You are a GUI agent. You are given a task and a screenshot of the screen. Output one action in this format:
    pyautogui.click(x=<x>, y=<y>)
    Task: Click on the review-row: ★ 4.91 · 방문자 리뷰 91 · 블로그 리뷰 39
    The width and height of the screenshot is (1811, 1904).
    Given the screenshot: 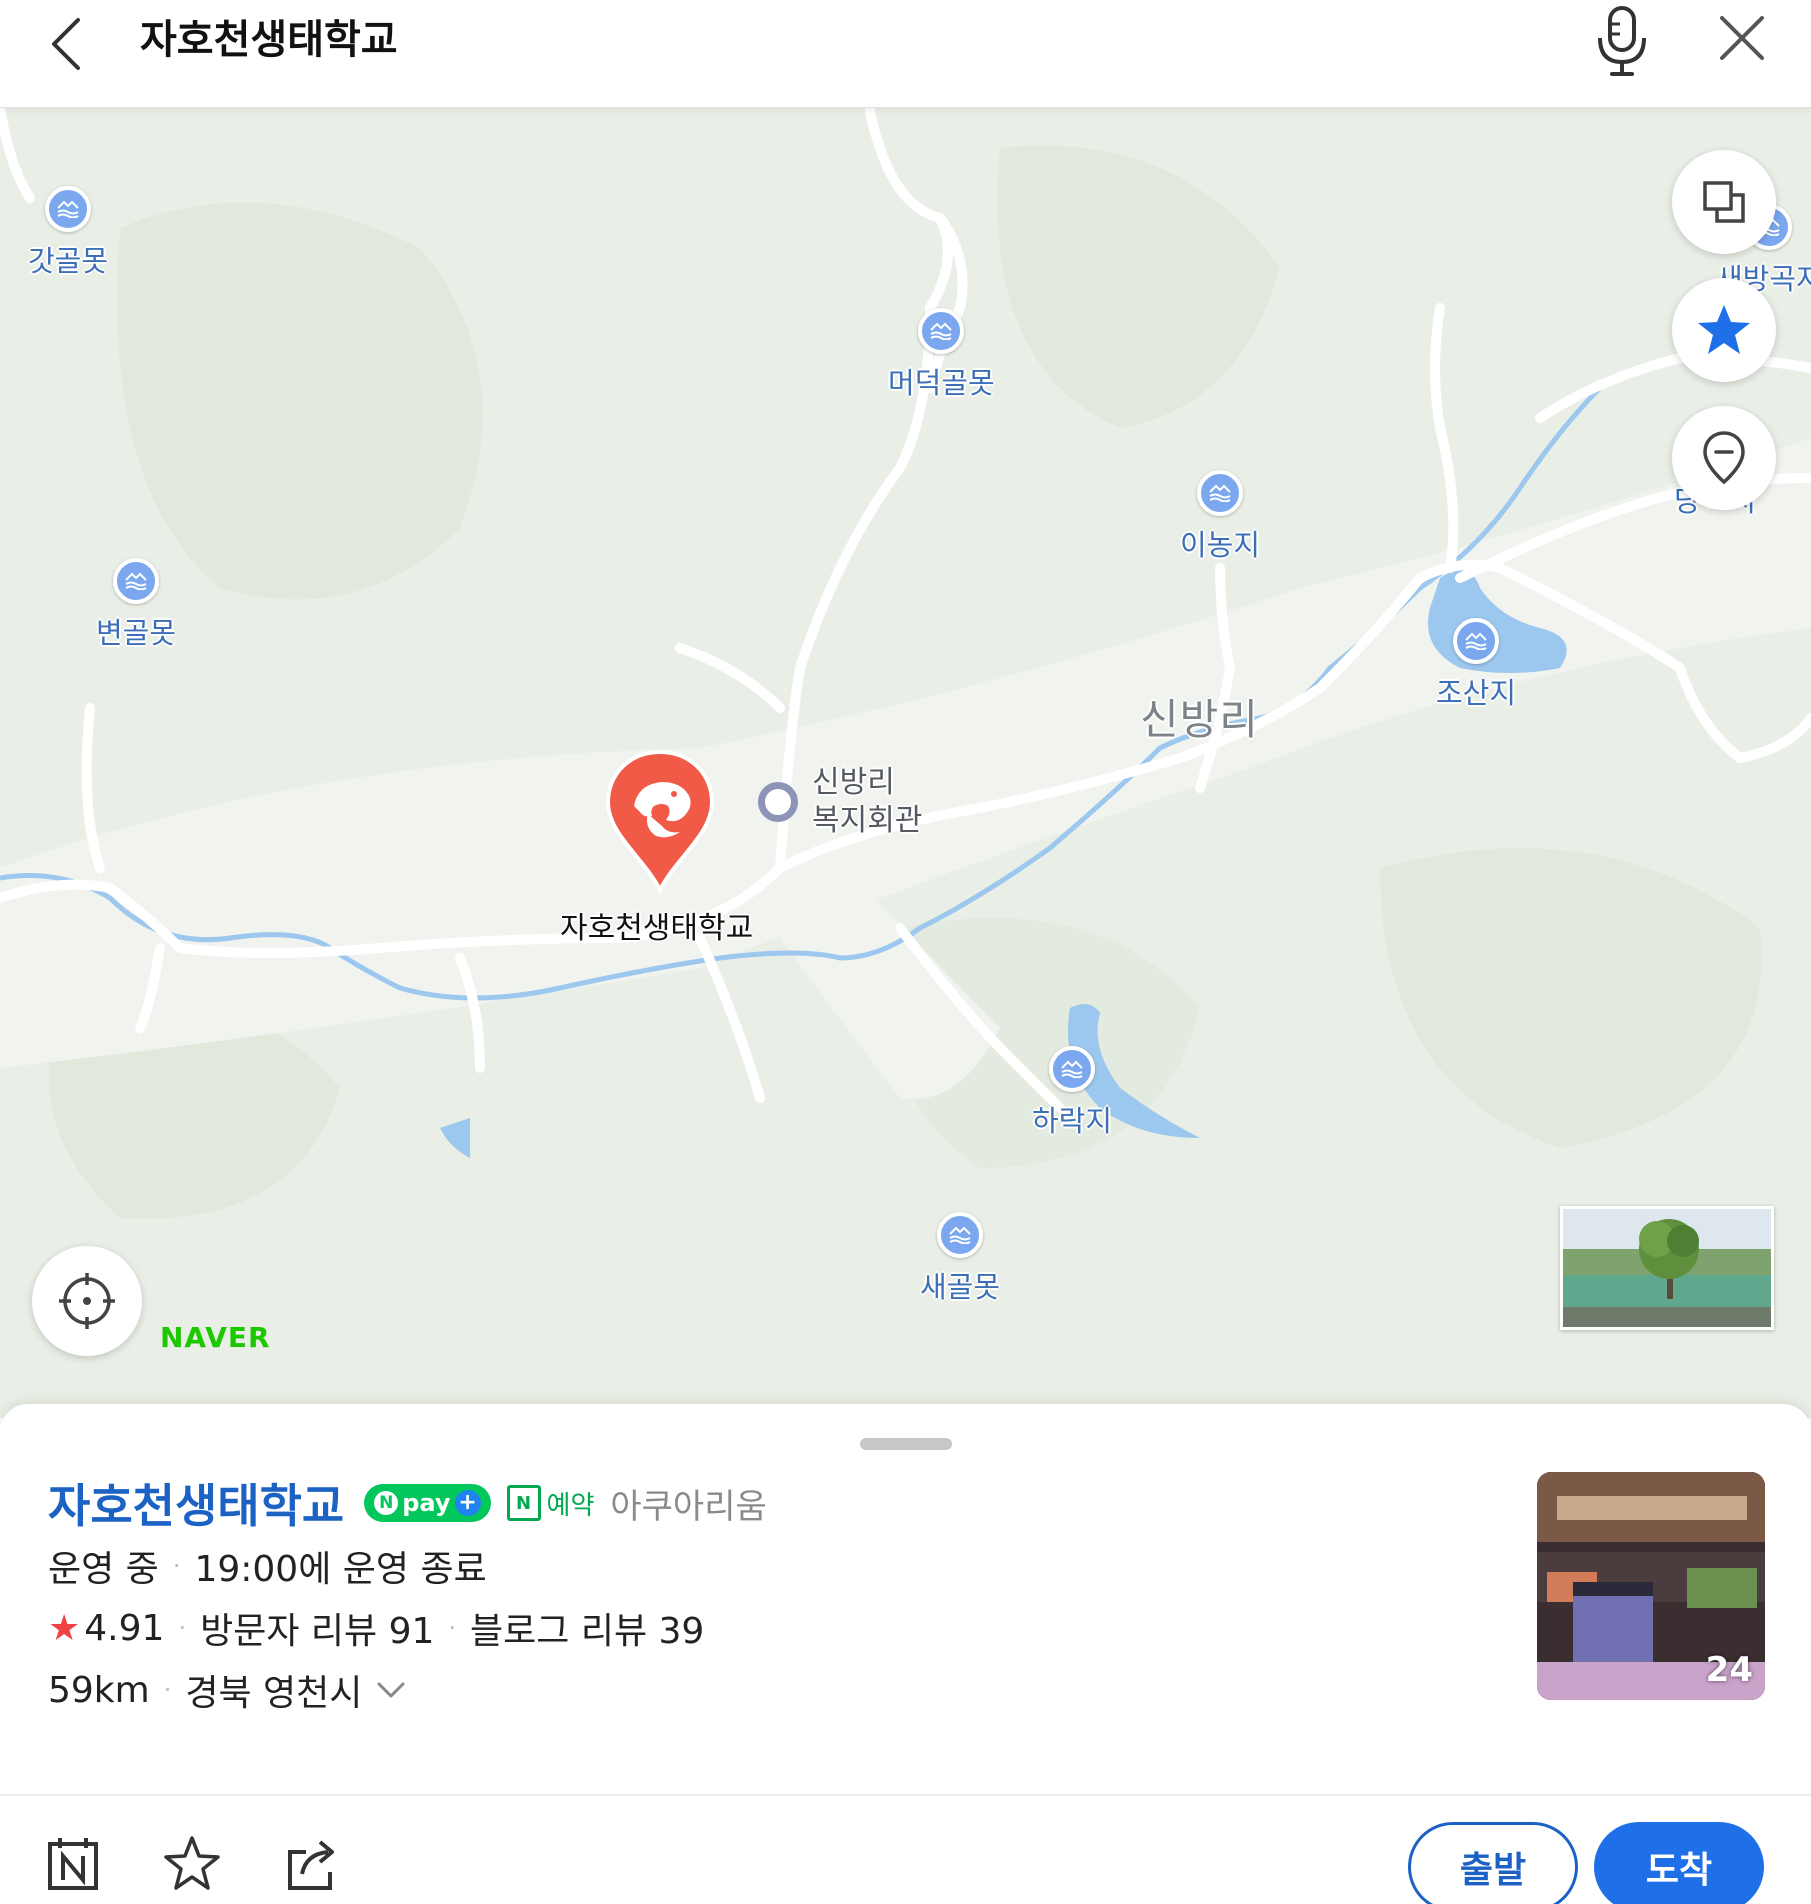 What is the action you would take?
    pyautogui.click(x=376, y=1628)
    